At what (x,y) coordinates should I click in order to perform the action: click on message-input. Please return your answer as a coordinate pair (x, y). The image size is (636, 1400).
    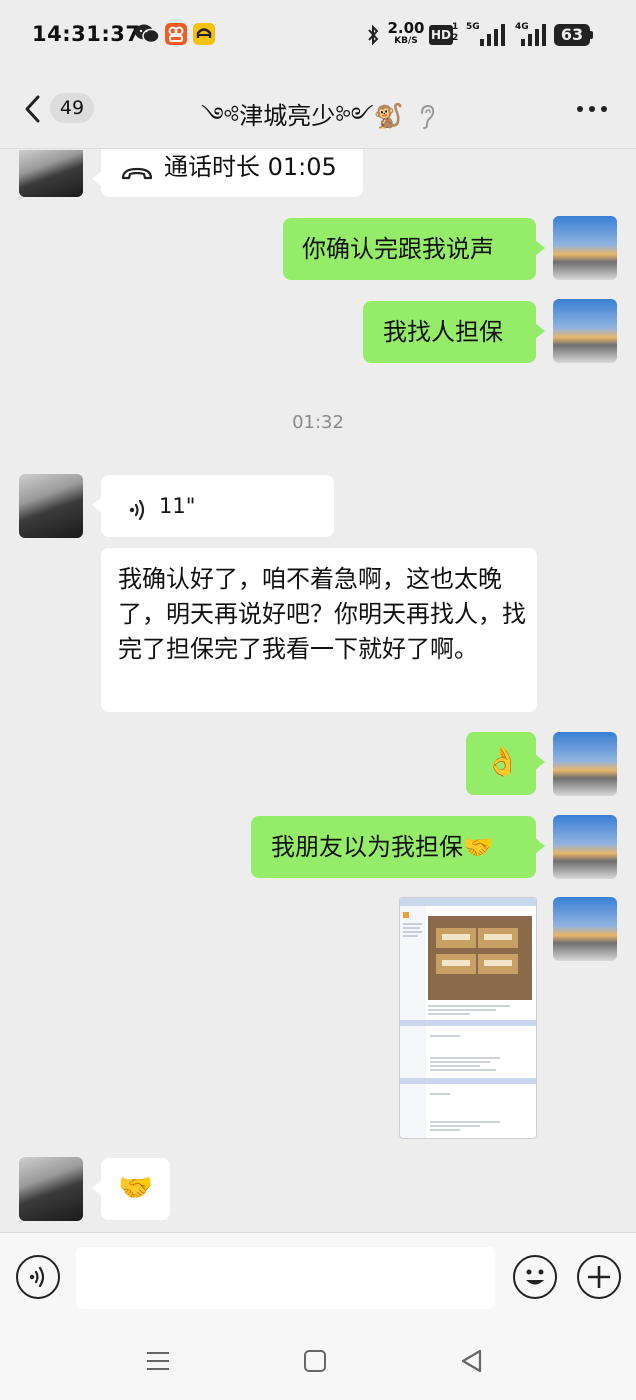
    Looking at the image, I should click on (285, 1278).